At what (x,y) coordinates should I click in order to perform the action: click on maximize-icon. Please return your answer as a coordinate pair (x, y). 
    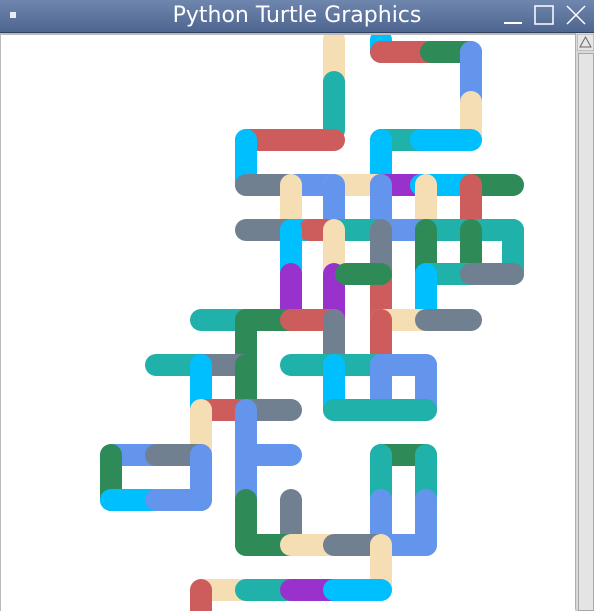
    Looking at the image, I should click on (544, 15).